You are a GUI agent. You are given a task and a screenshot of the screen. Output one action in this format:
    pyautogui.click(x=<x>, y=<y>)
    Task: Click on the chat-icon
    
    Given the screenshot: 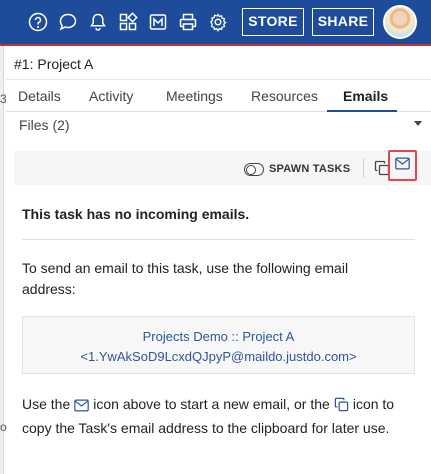 What is the action you would take?
    pyautogui.click(x=68, y=22)
    